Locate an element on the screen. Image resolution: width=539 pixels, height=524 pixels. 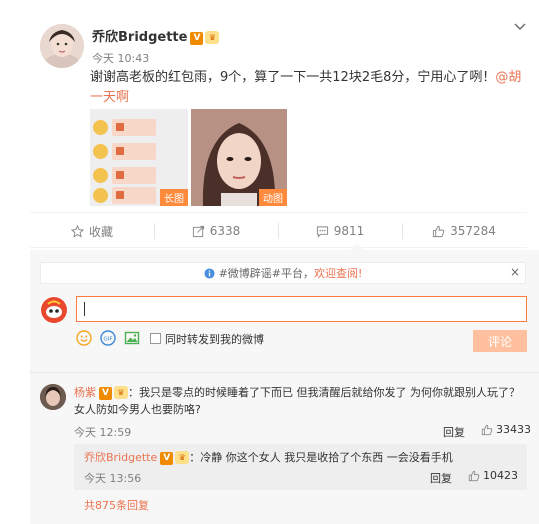
more-replies-link: 共875条回复 is located at coordinates (116, 505).